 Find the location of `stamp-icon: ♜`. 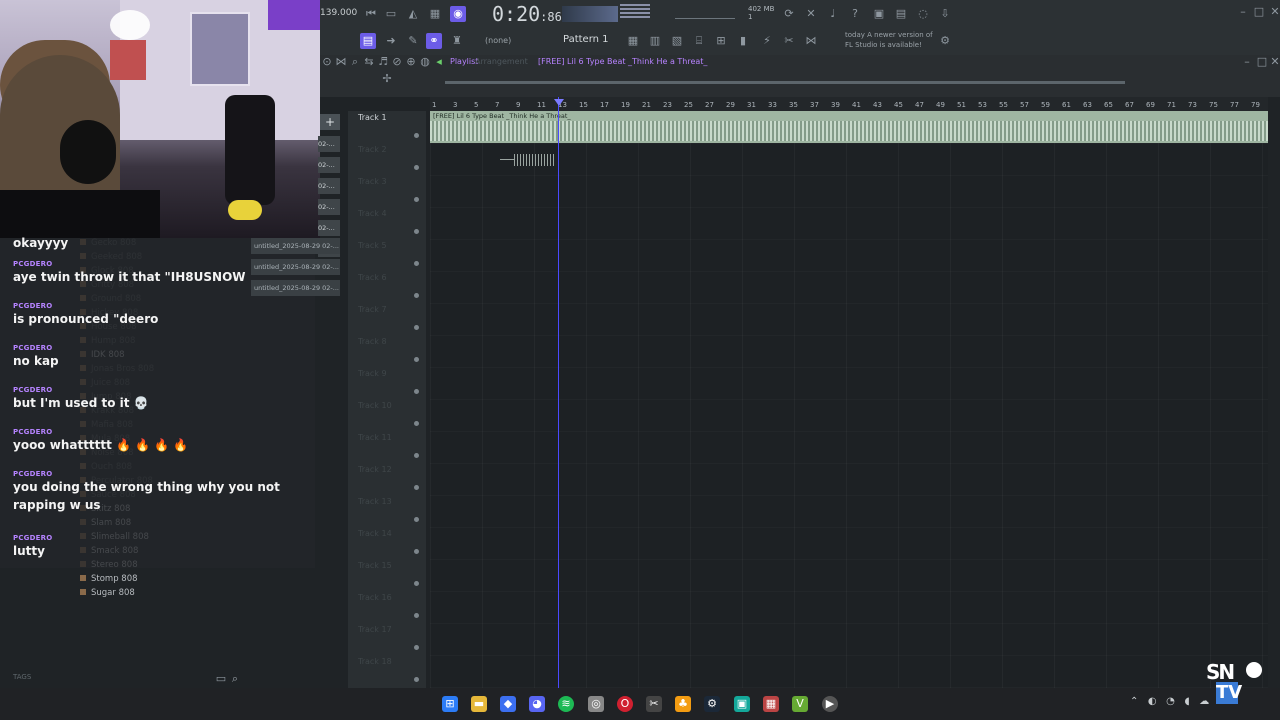

stamp-icon: ♜ is located at coordinates (457, 41).